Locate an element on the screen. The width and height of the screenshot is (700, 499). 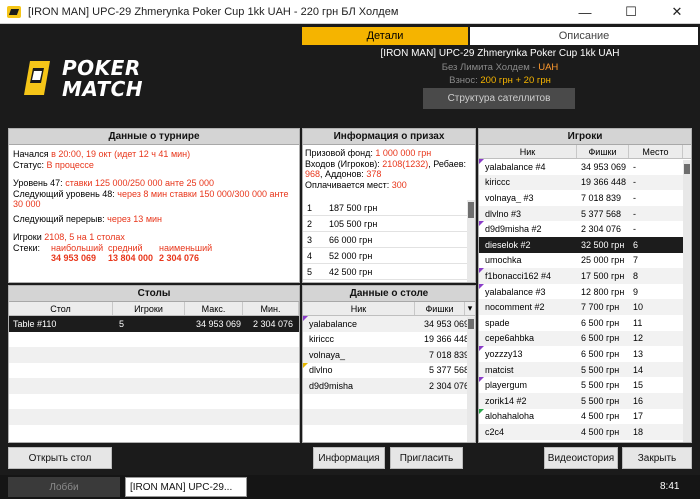
player-place: 15 is located at coordinates (638, 385).